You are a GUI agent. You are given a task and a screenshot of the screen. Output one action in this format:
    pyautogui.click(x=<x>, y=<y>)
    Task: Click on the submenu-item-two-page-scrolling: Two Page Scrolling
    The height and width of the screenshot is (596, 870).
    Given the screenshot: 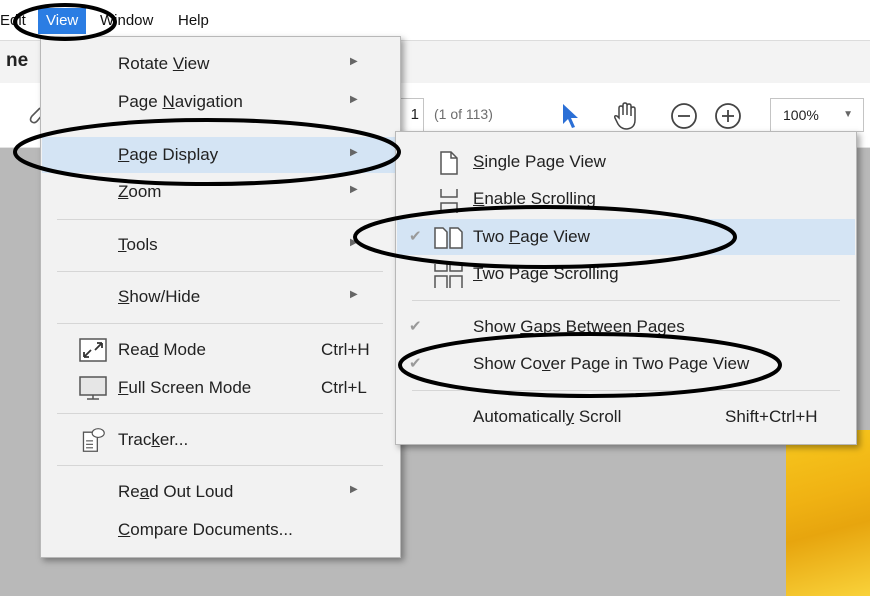 What is the action you would take?
    pyautogui.click(x=626, y=274)
    